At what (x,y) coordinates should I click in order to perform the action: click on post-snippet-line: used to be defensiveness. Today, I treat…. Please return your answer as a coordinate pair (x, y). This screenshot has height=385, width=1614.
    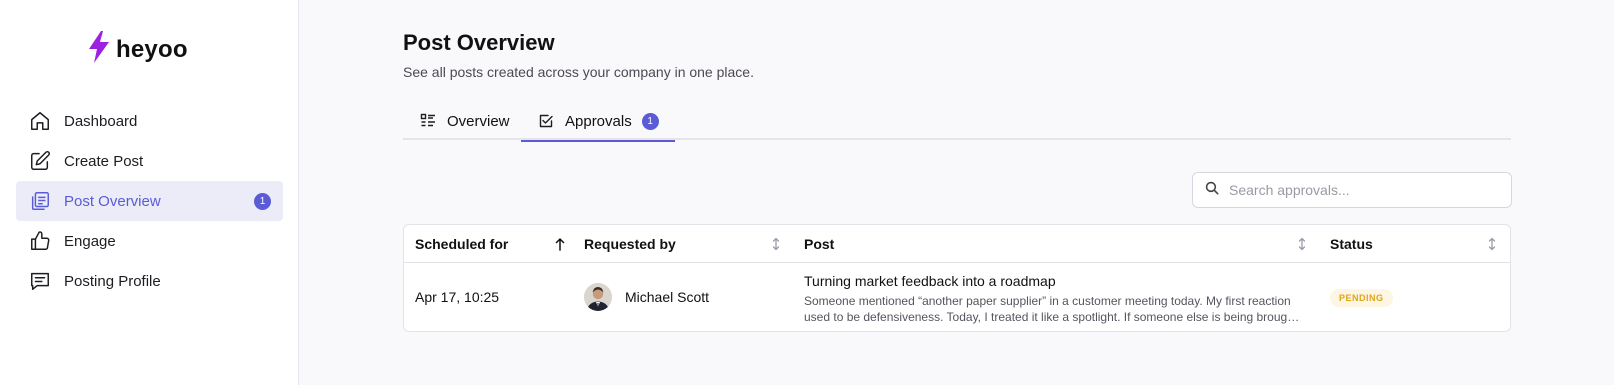
    Looking at the image, I should click on (1052, 317).